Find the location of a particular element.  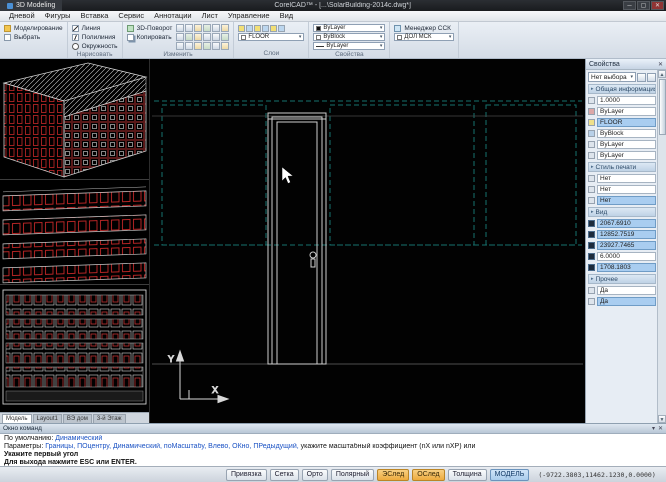

property-row: FLOOR is located at coordinates (622, 122).